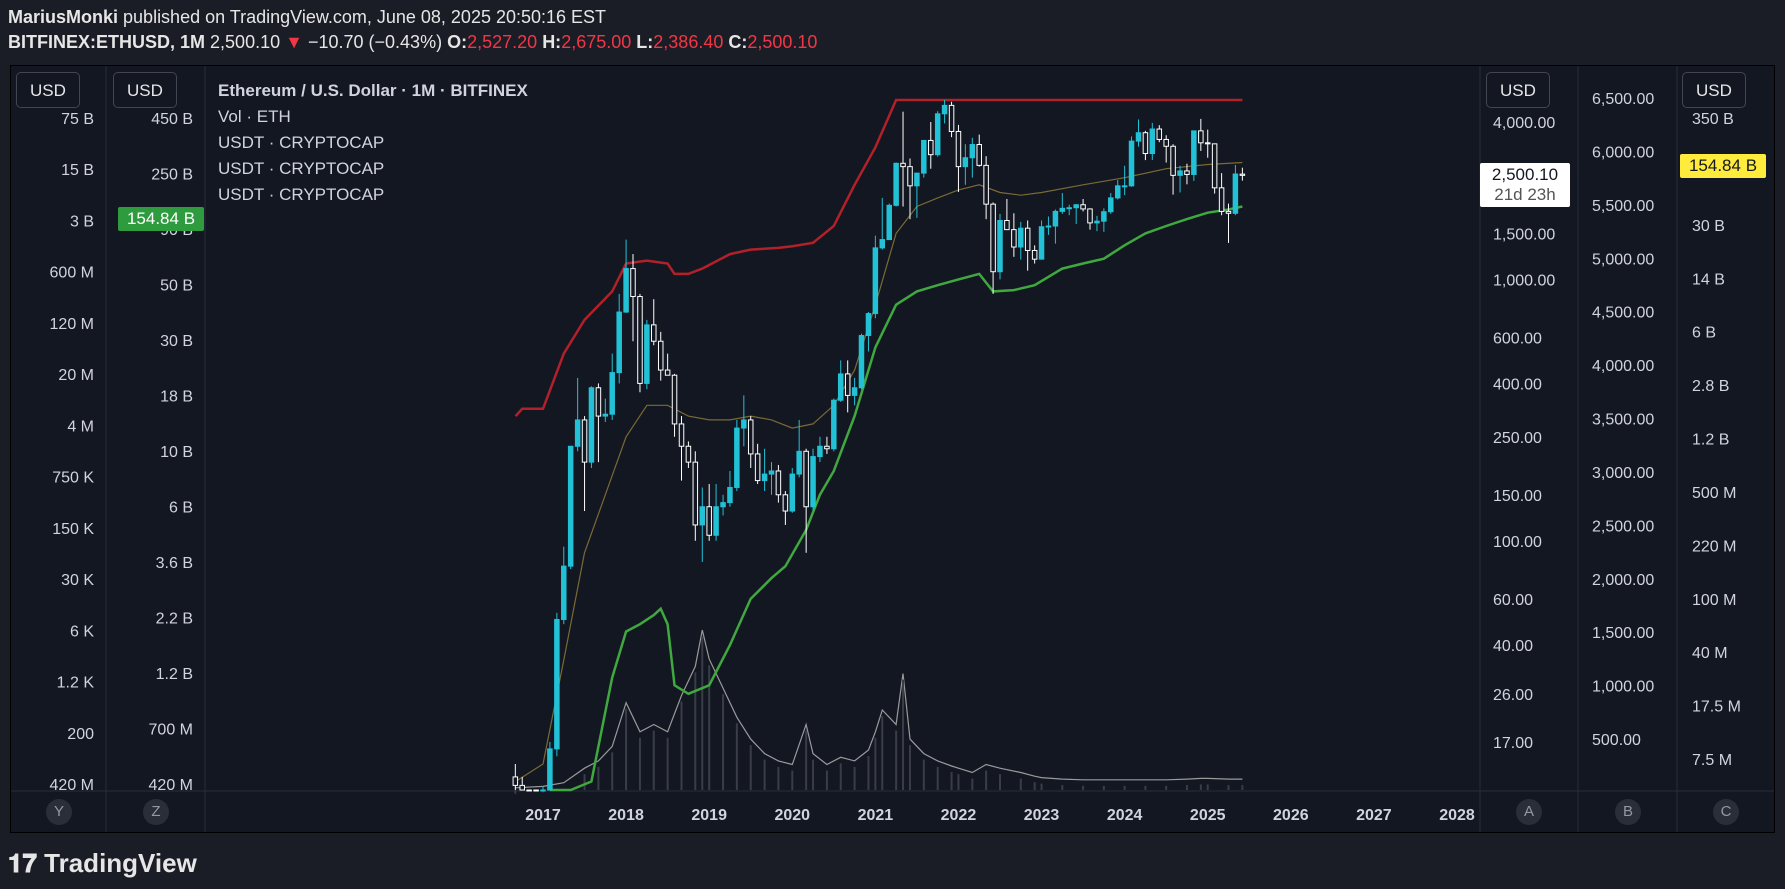  What do you see at coordinates (373, 117) in the screenshot?
I see `legend-volume: Vol · ETH` at bounding box center [373, 117].